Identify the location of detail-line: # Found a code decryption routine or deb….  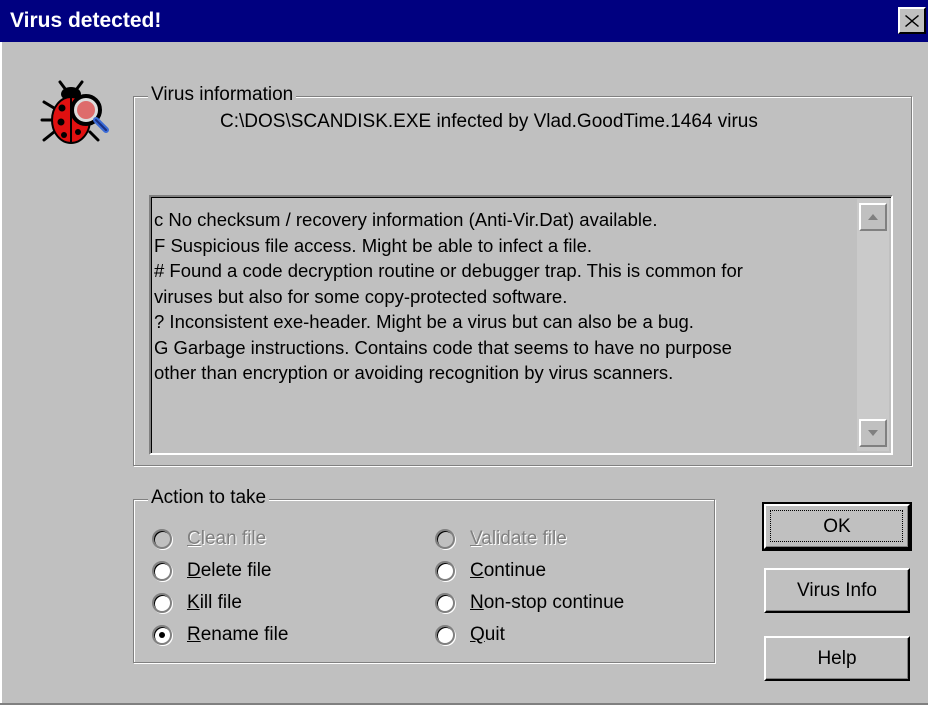
(448, 270).